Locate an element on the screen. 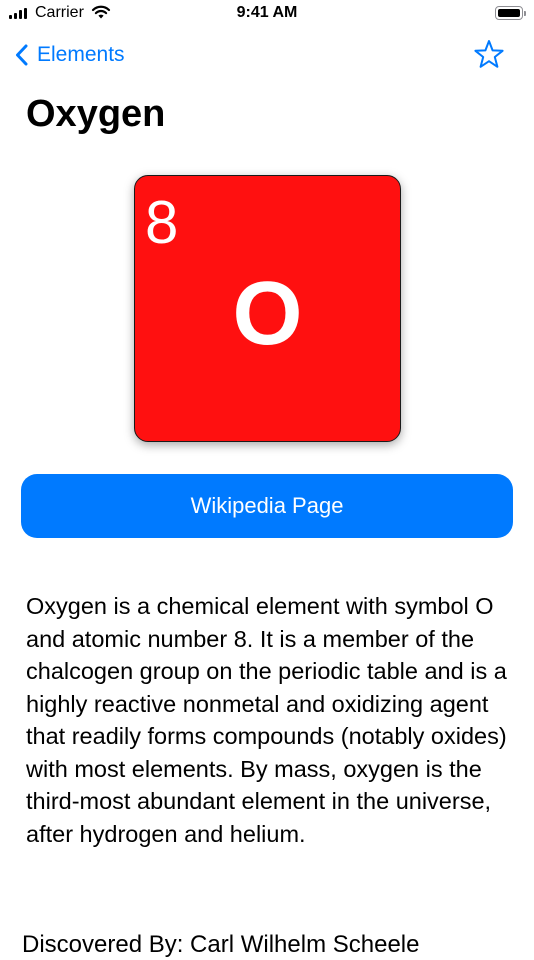  element-tile: 8 O is located at coordinates (267, 308).